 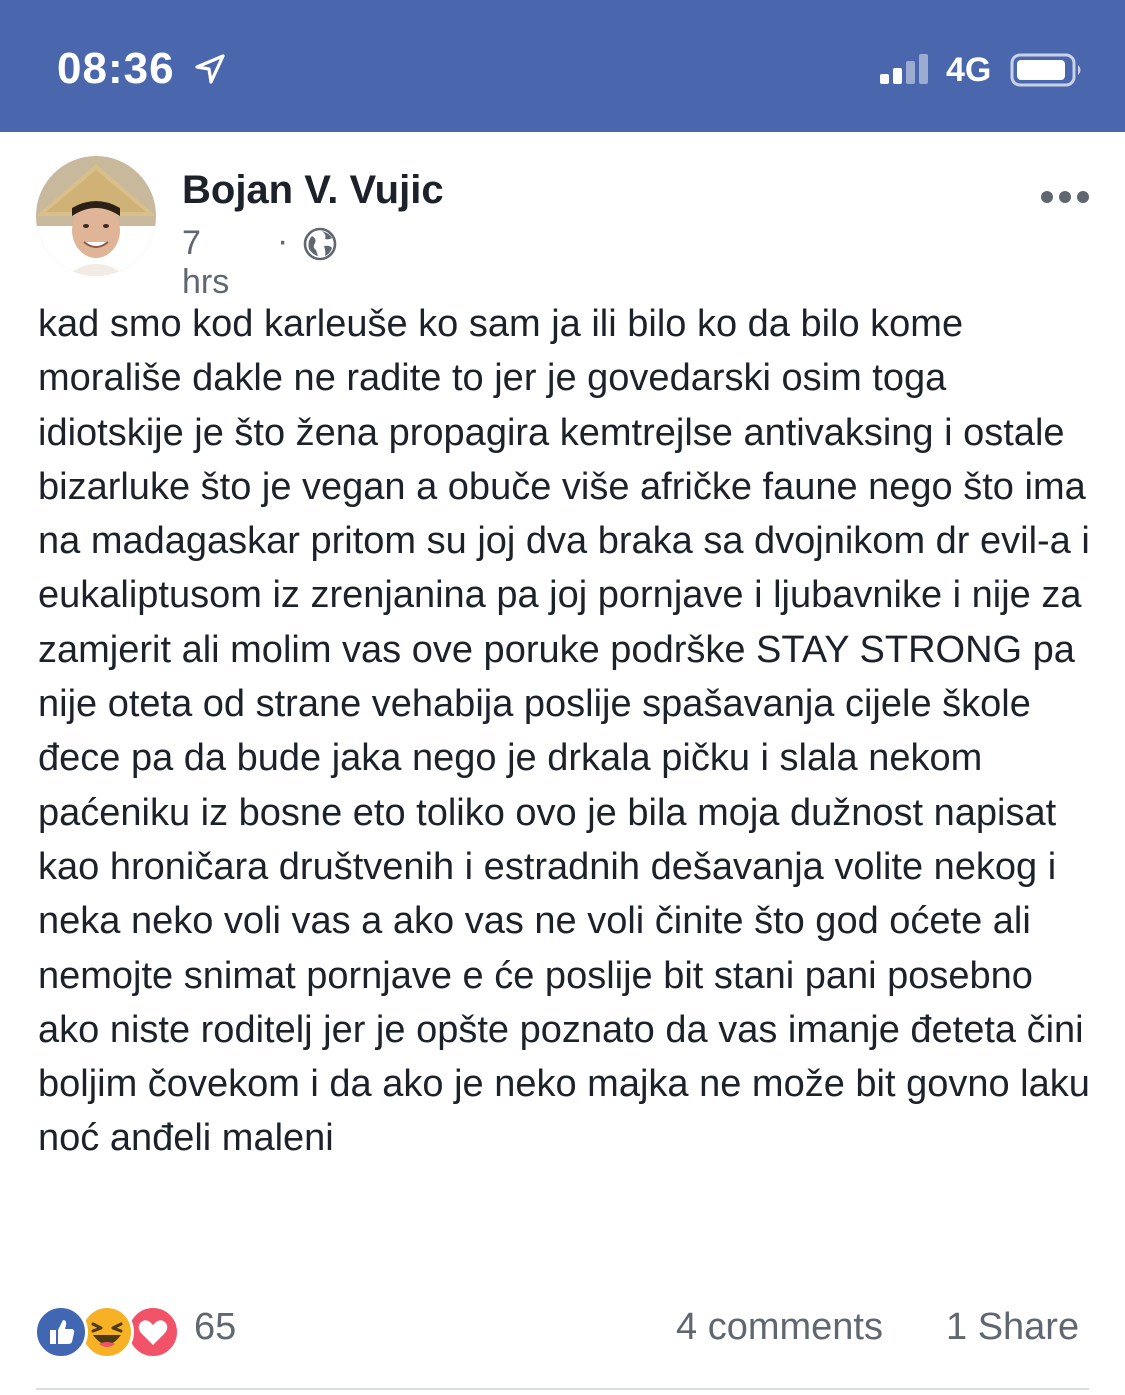 What do you see at coordinates (1065, 197) in the screenshot?
I see `more-horizontal-icon` at bounding box center [1065, 197].